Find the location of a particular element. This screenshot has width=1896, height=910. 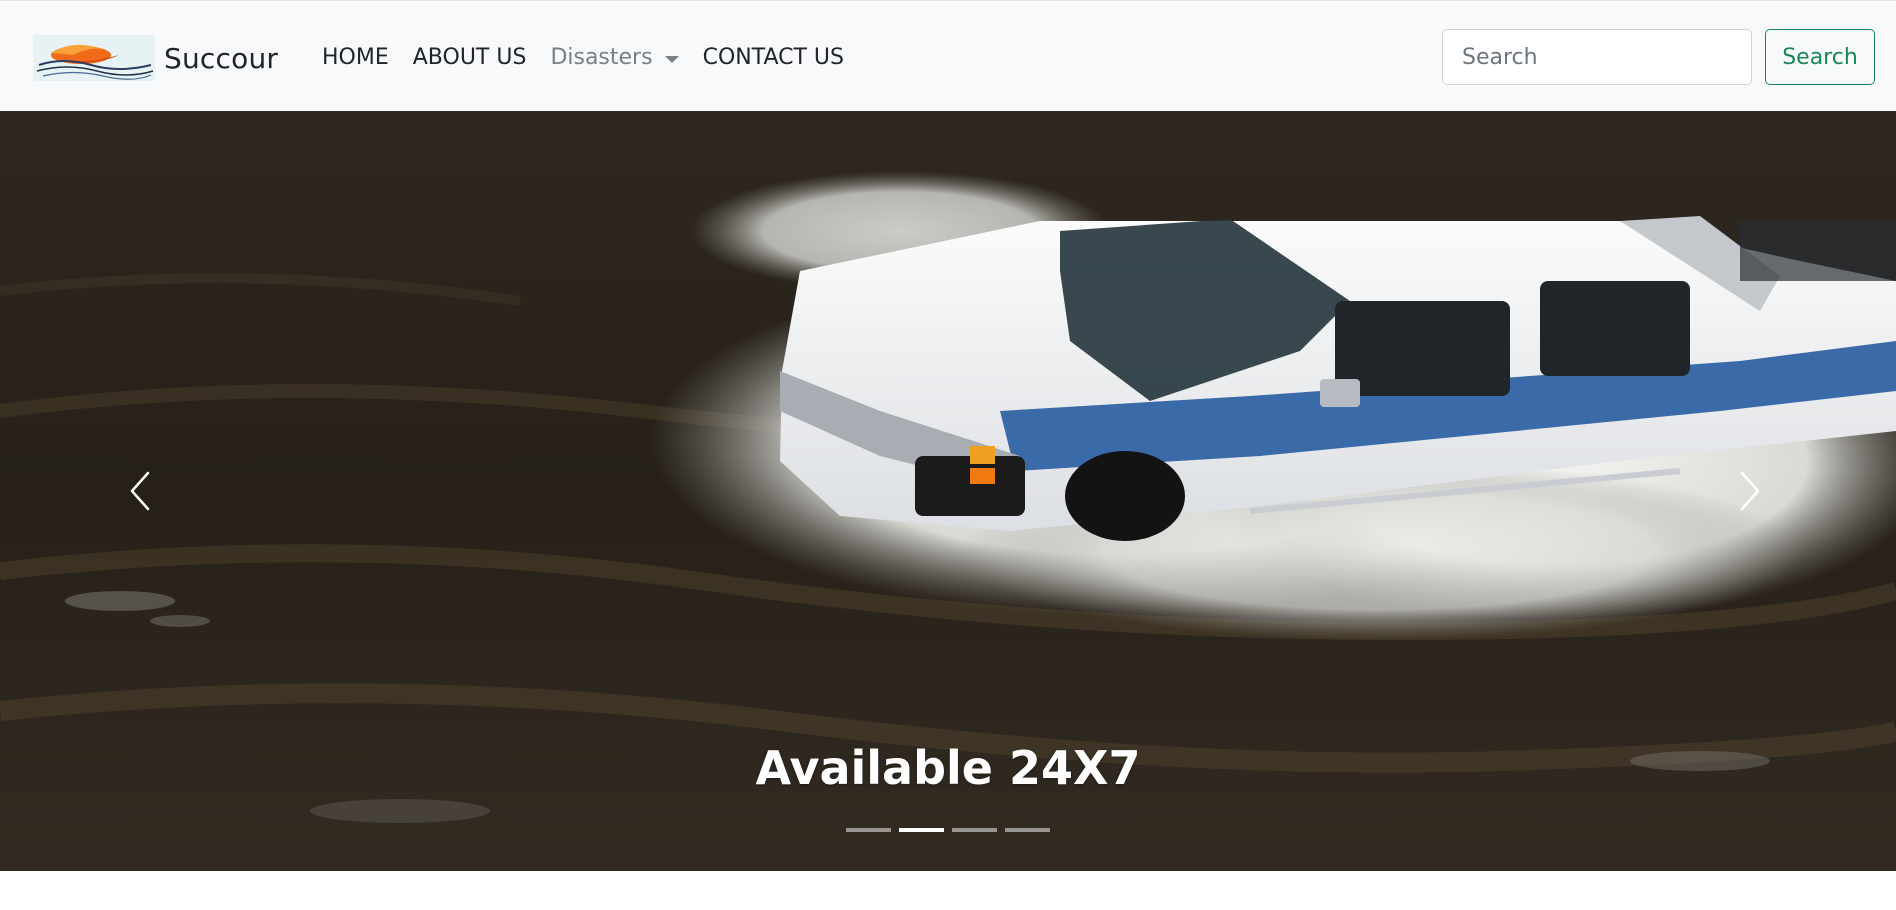

brand-name: Succour is located at coordinates (221, 58).